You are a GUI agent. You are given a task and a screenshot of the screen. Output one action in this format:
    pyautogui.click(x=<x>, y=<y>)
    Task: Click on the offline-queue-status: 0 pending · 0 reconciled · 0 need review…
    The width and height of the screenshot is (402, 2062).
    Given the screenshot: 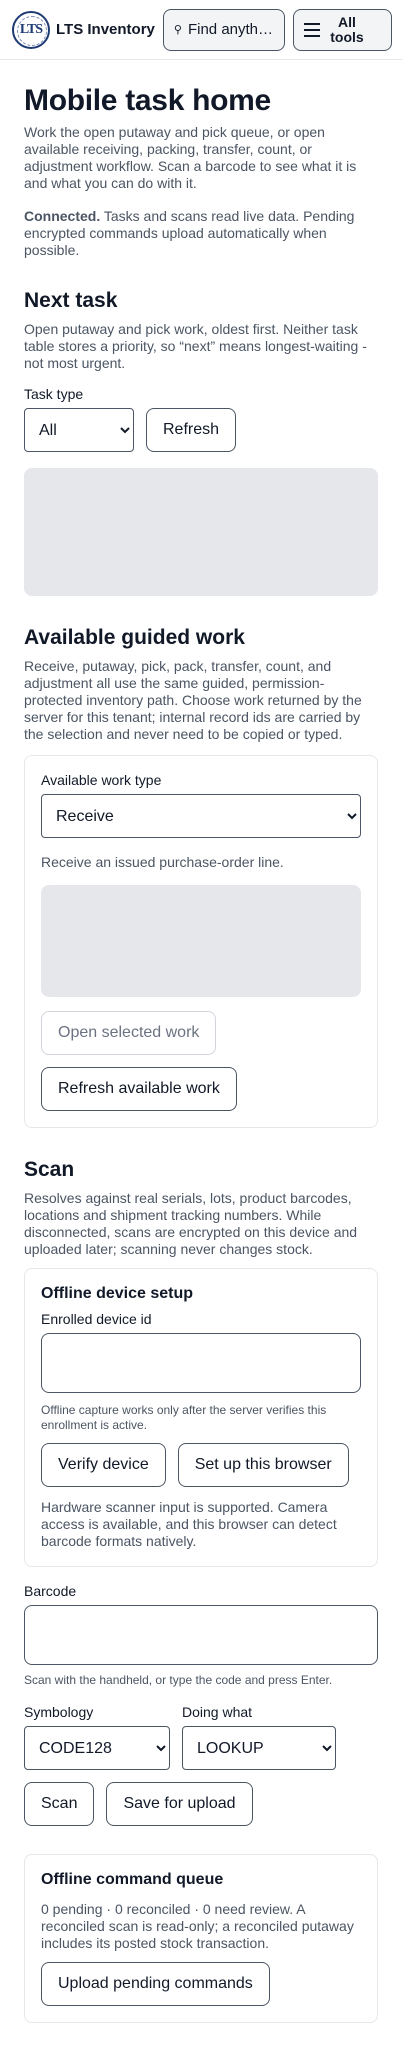 What is the action you would take?
    pyautogui.click(x=197, y=1926)
    